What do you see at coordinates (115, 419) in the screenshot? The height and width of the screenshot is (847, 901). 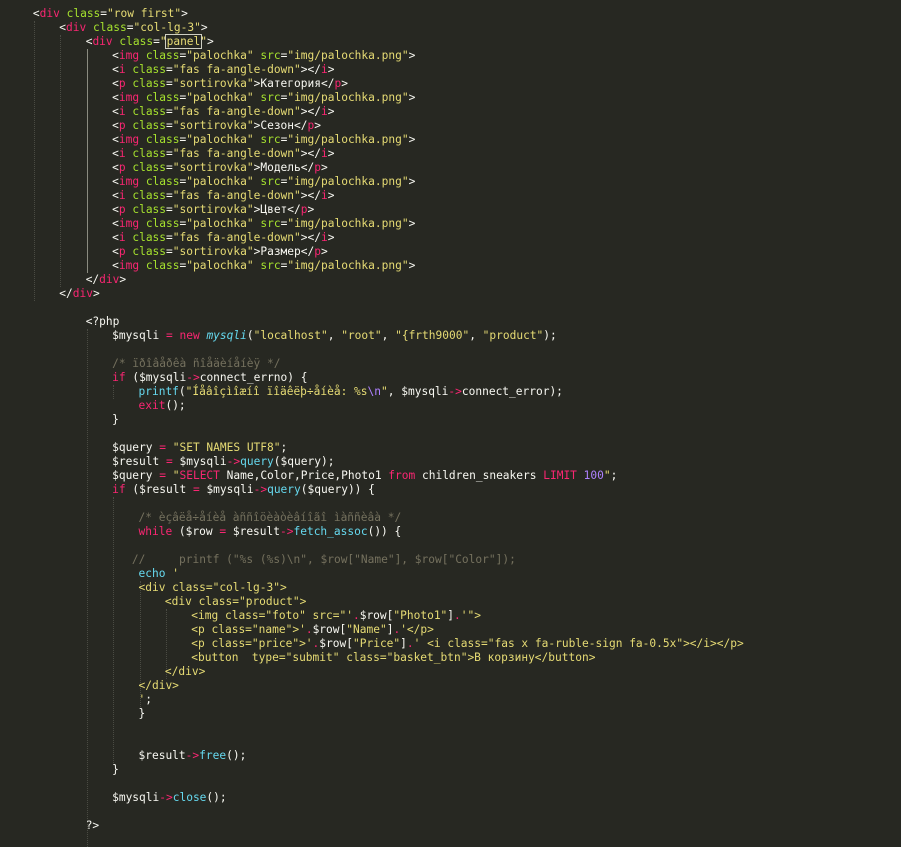 I see `code-token: }` at bounding box center [115, 419].